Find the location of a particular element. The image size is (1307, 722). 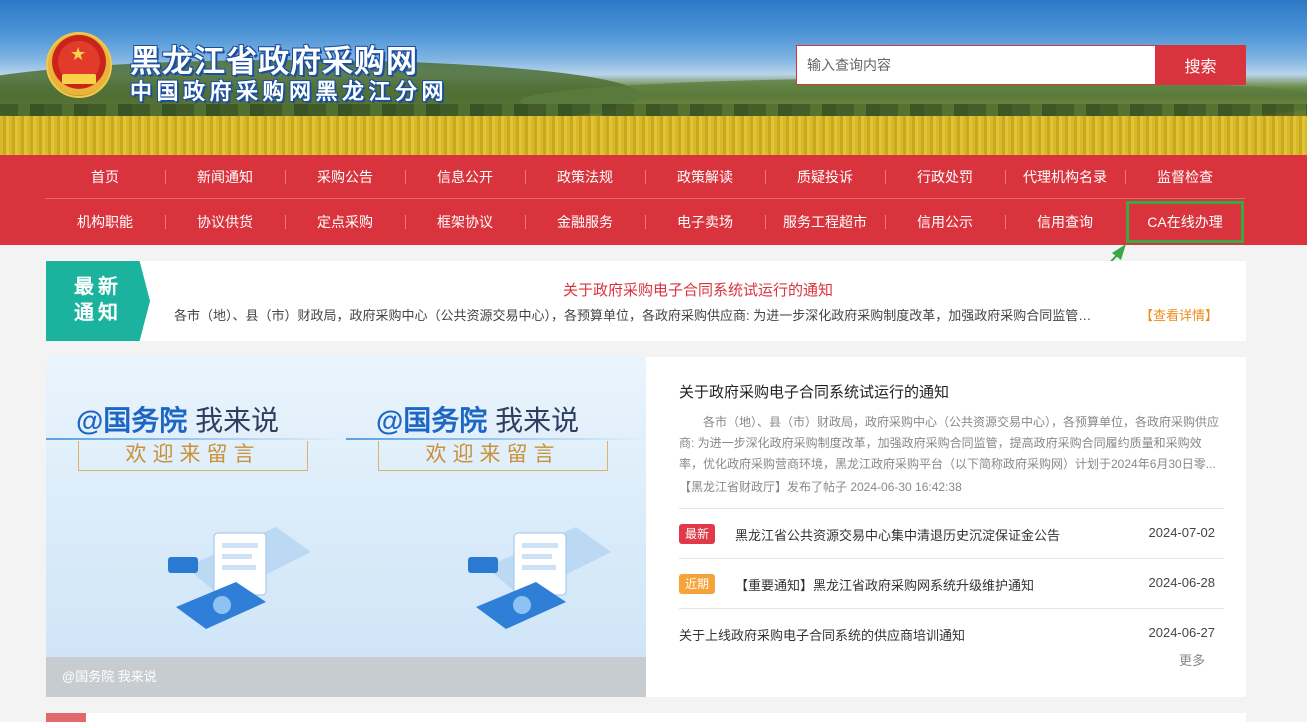

nav-item-complaints: 质疑投诉 is located at coordinates (825, 177).